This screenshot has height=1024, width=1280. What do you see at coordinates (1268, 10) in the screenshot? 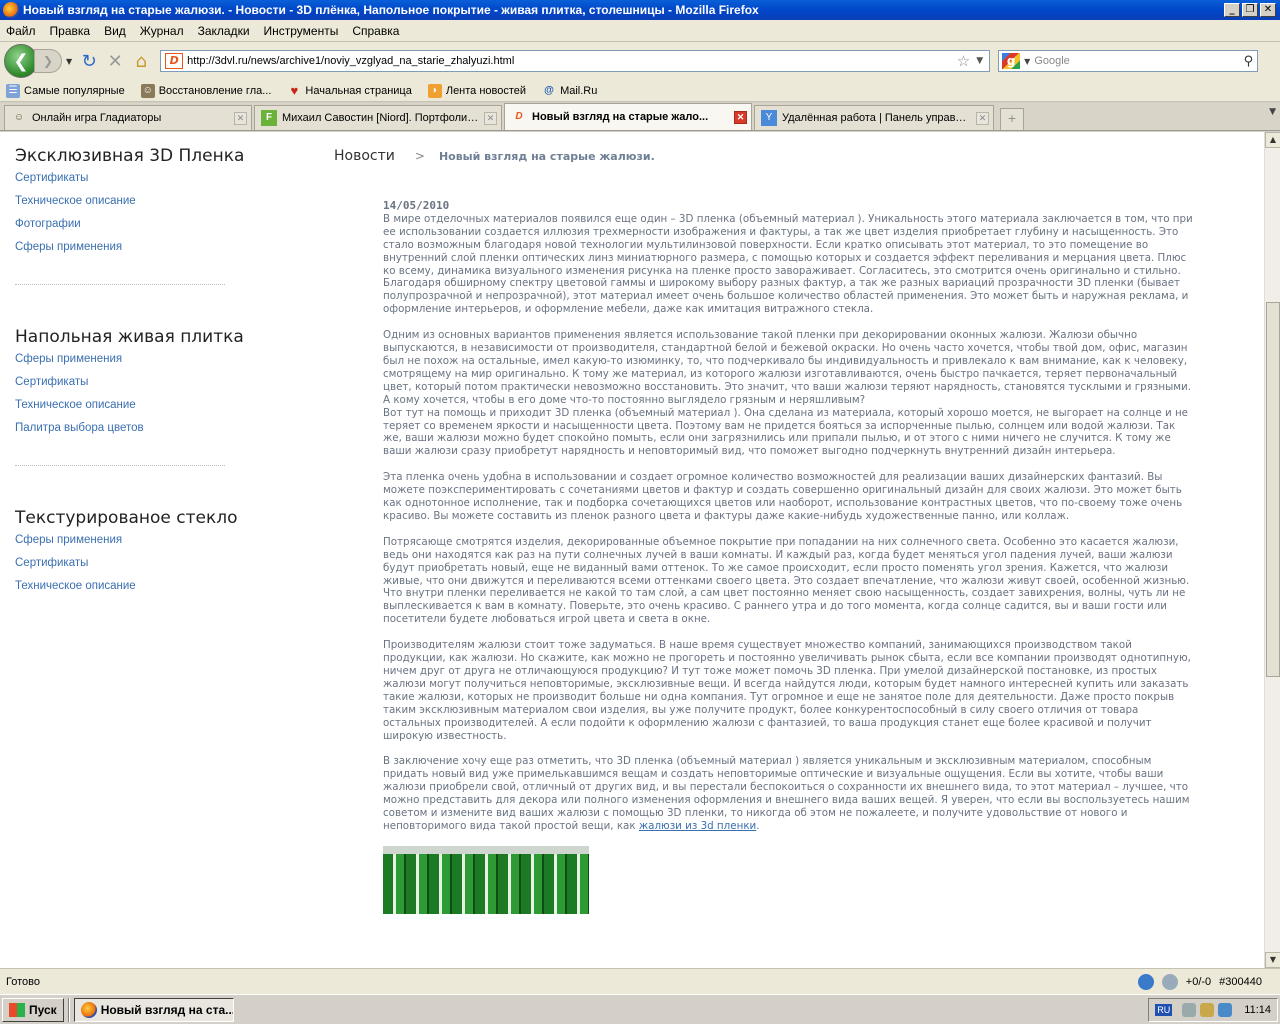
I see `close-button: ✕` at bounding box center [1268, 10].